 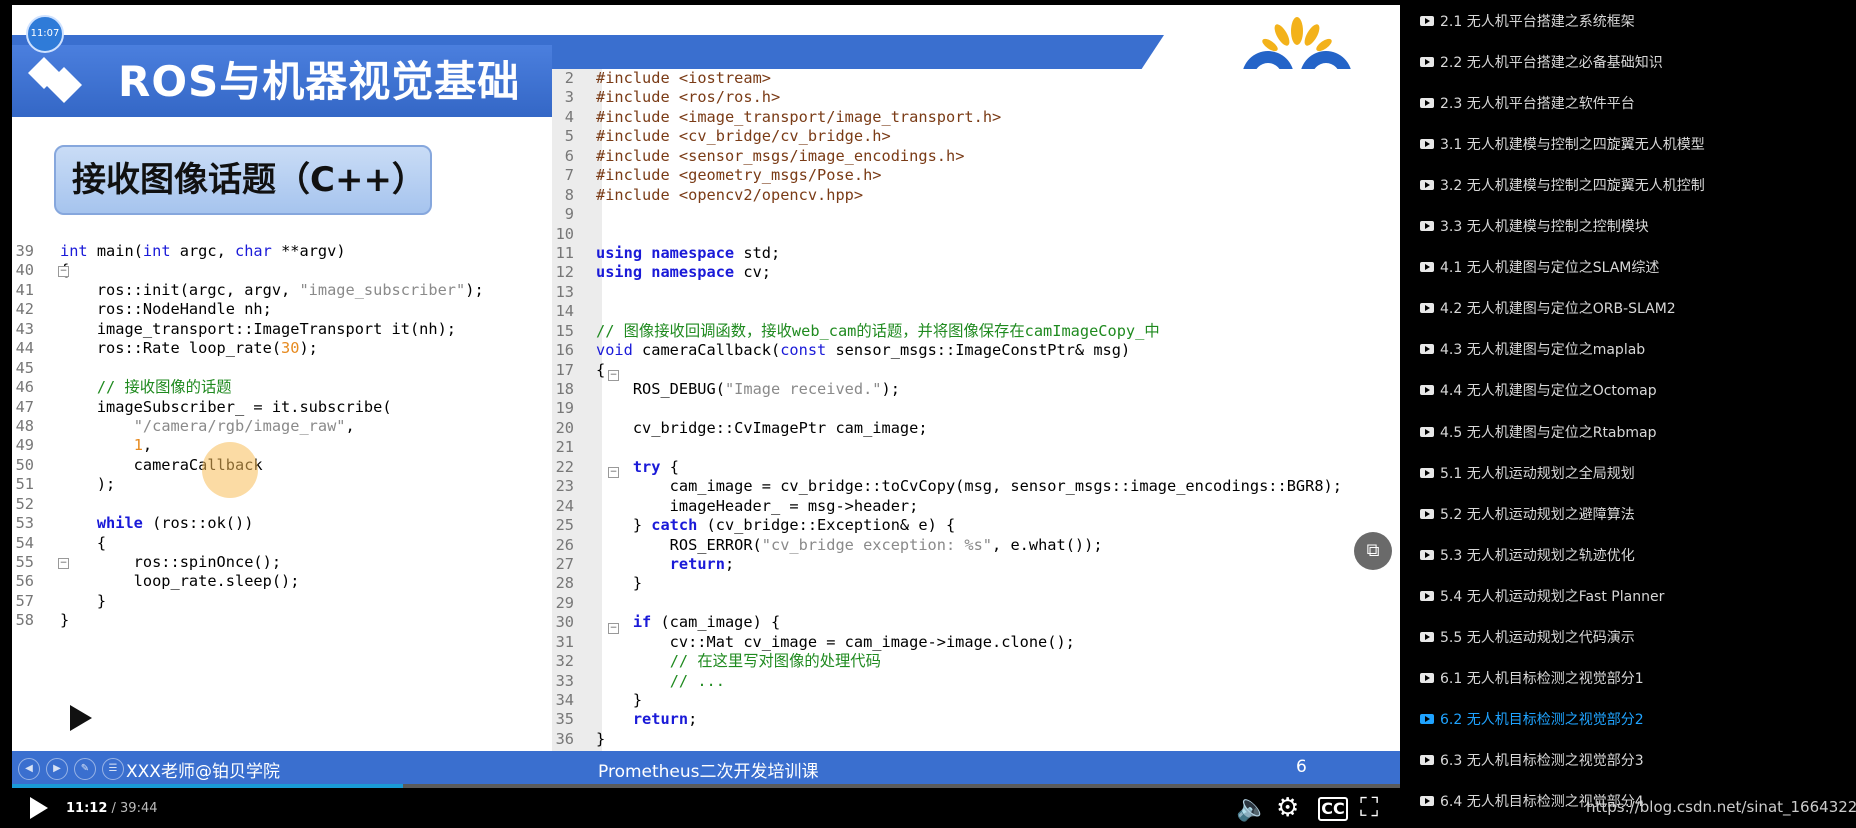 What do you see at coordinates (706, 786) in the screenshot?
I see `progress-bar` at bounding box center [706, 786].